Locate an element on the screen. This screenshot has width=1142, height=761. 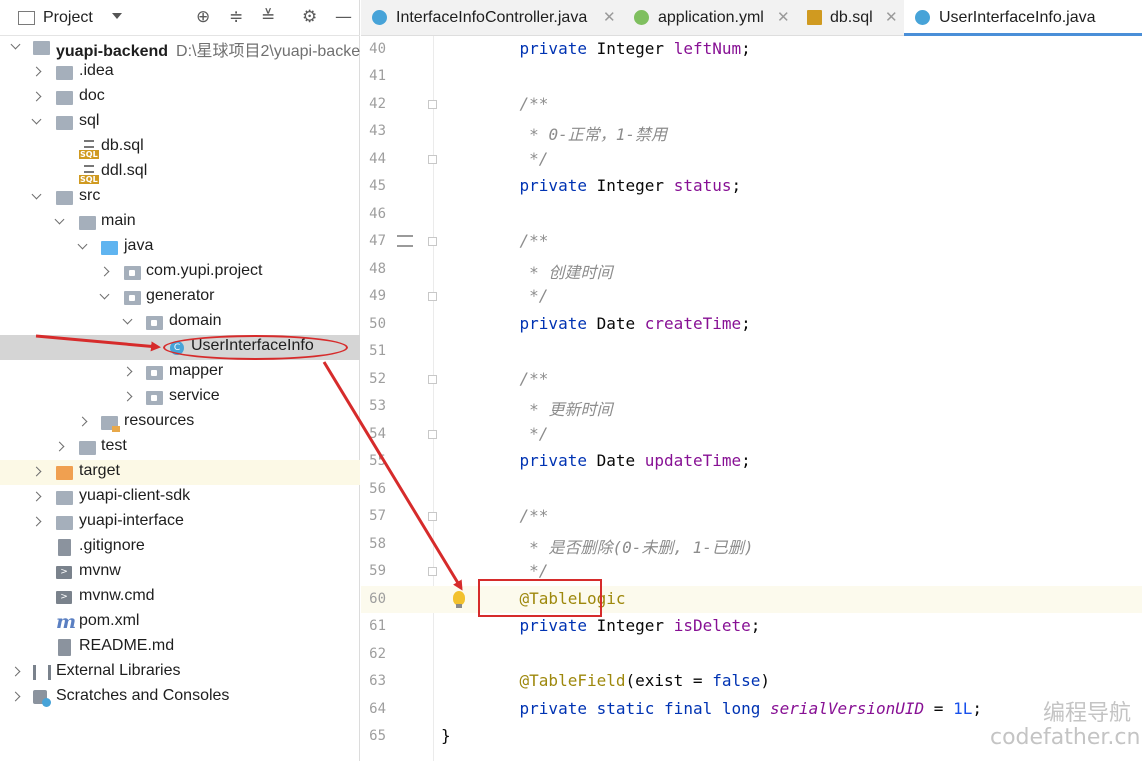
intention-bulb-icon is located at coordinates (459, 599).